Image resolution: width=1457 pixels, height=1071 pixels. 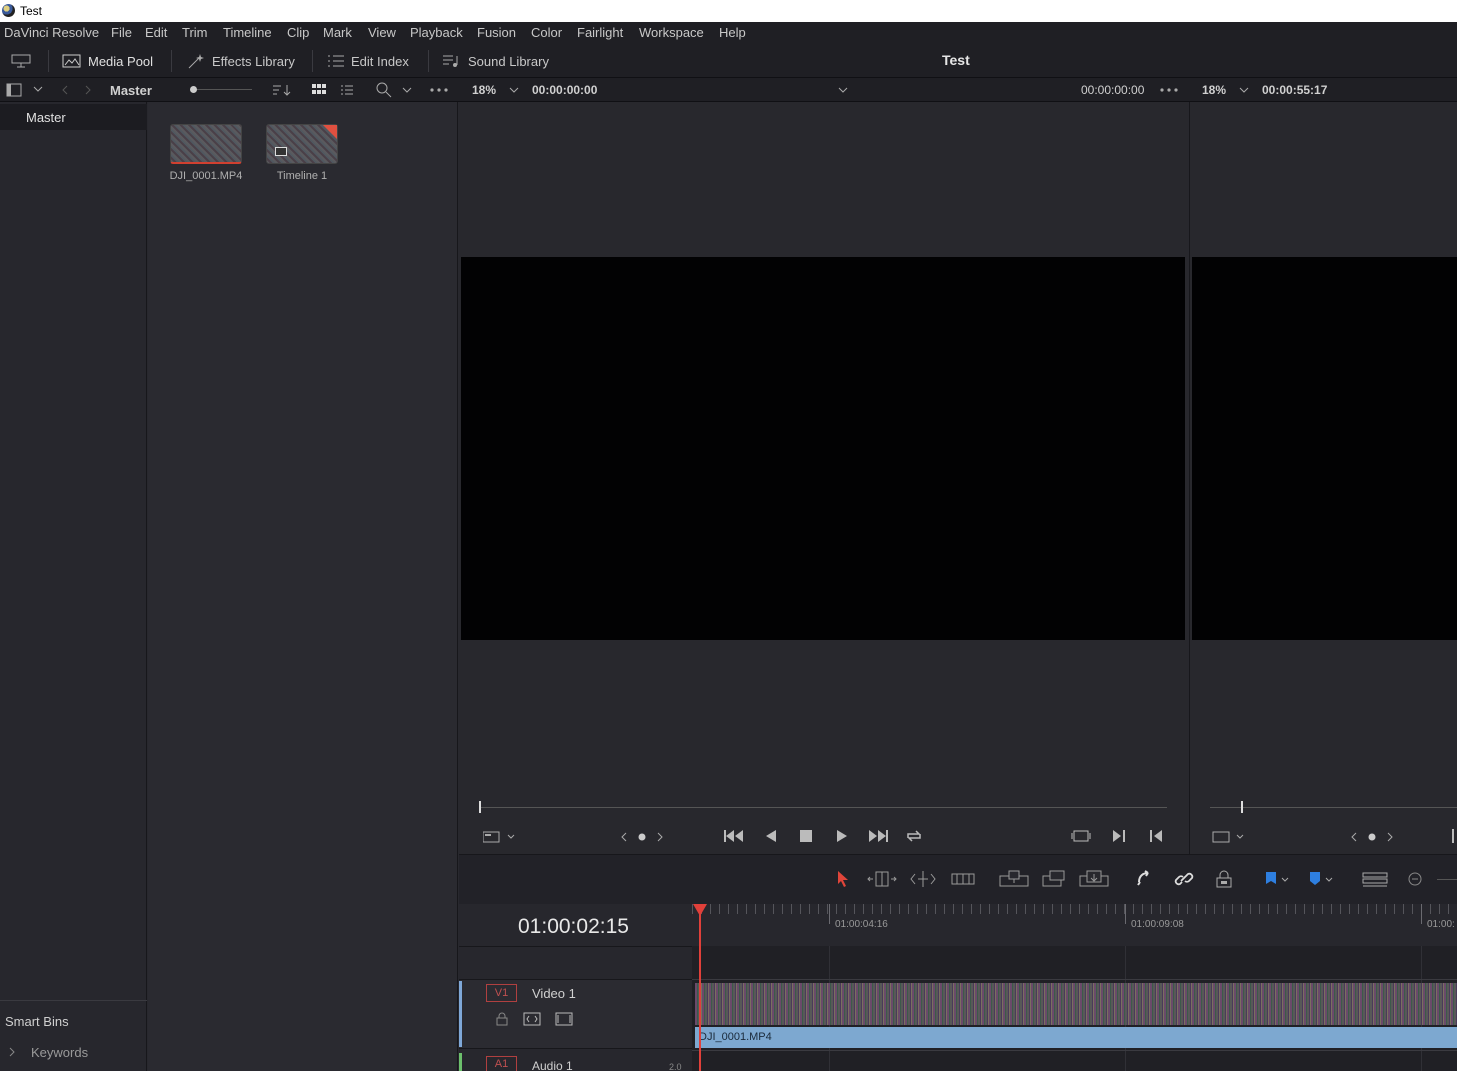 What do you see at coordinates (65, 90) in the screenshot?
I see `back-arrow-icon` at bounding box center [65, 90].